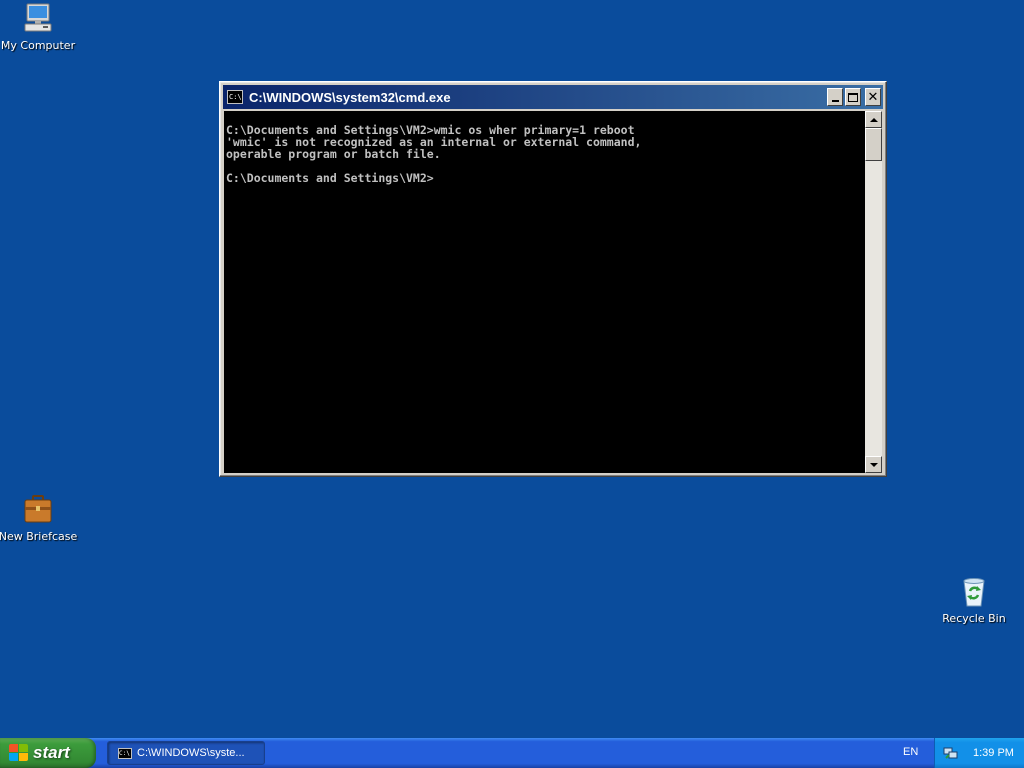 This screenshot has width=1024, height=768. What do you see at coordinates (910, 752) in the screenshot?
I see `language-indicator: EN` at bounding box center [910, 752].